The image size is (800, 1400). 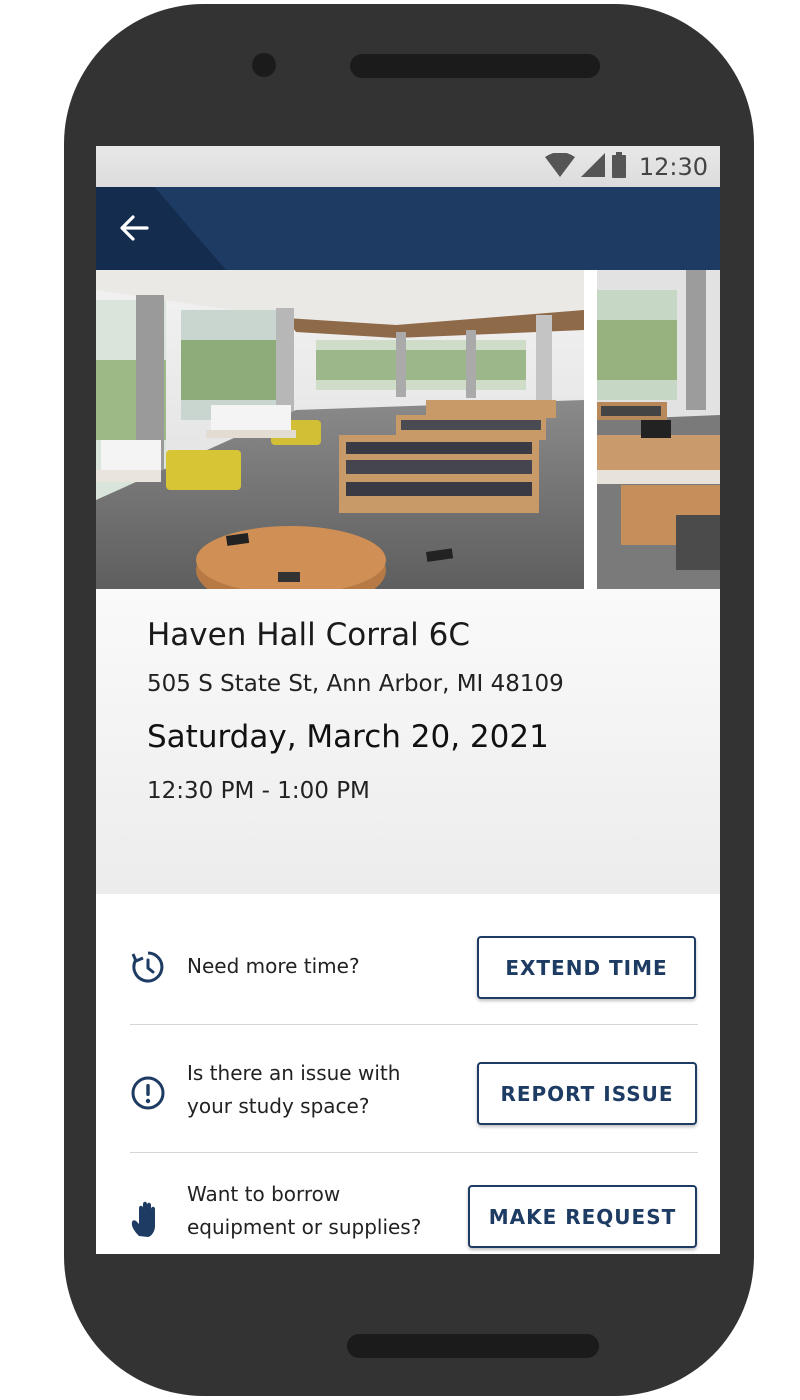 What do you see at coordinates (148, 1219) in the screenshot?
I see `hand-icon` at bounding box center [148, 1219].